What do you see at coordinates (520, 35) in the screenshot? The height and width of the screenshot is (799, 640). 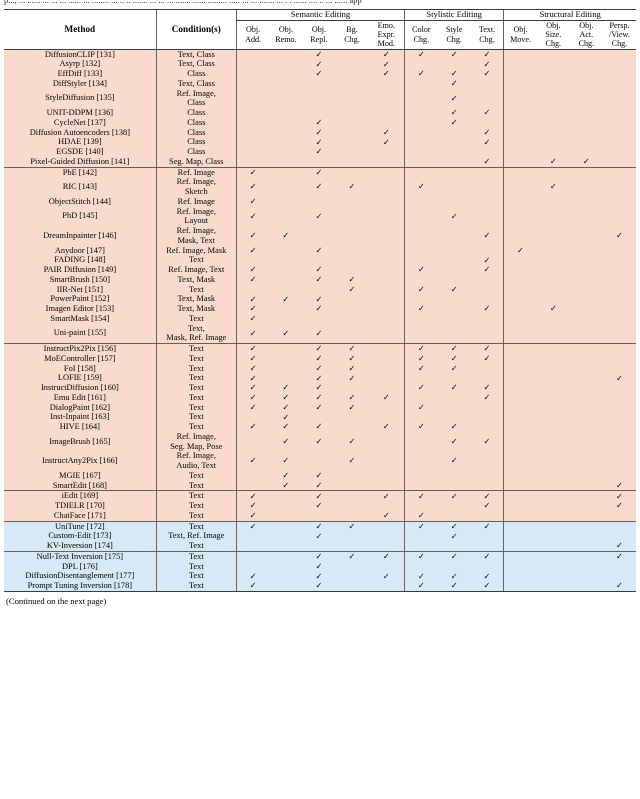 I see `header-col-obj-move: Obj. Move.` at bounding box center [520, 35].